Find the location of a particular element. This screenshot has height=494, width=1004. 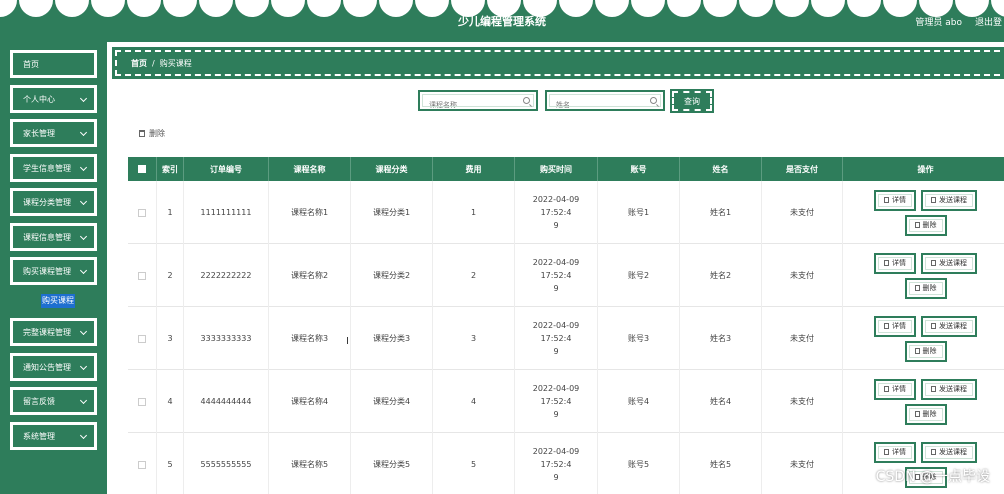

table-header: 索引 订单编号 课程名称 课程分类 费用 购买时间 账号 姓名 是否支付 操作 is located at coordinates (566, 169).